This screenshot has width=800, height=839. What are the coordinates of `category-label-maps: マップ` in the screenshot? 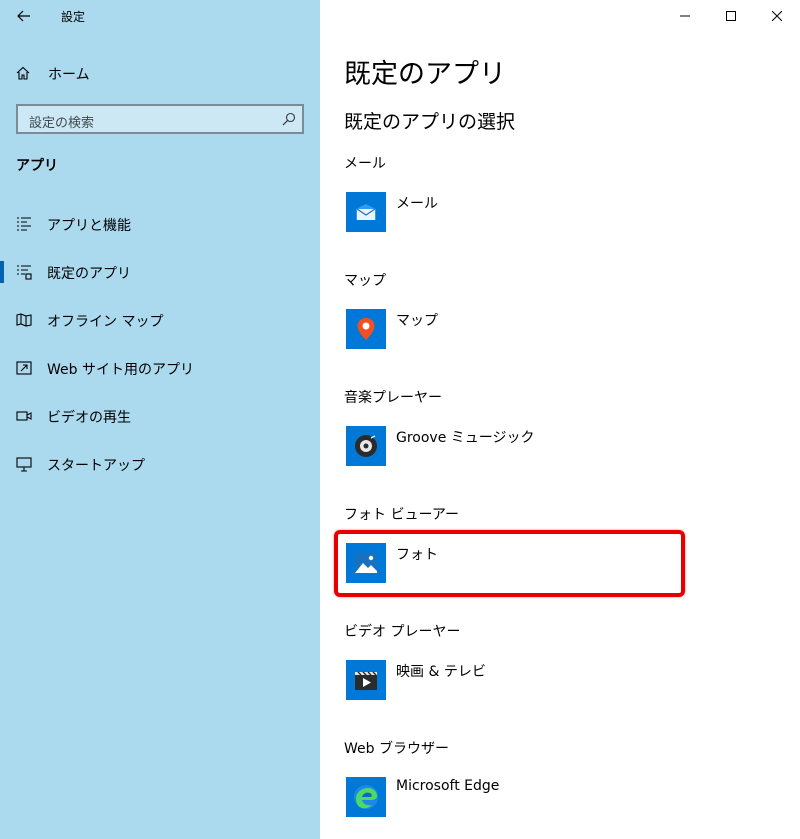 It's located at (365, 281).